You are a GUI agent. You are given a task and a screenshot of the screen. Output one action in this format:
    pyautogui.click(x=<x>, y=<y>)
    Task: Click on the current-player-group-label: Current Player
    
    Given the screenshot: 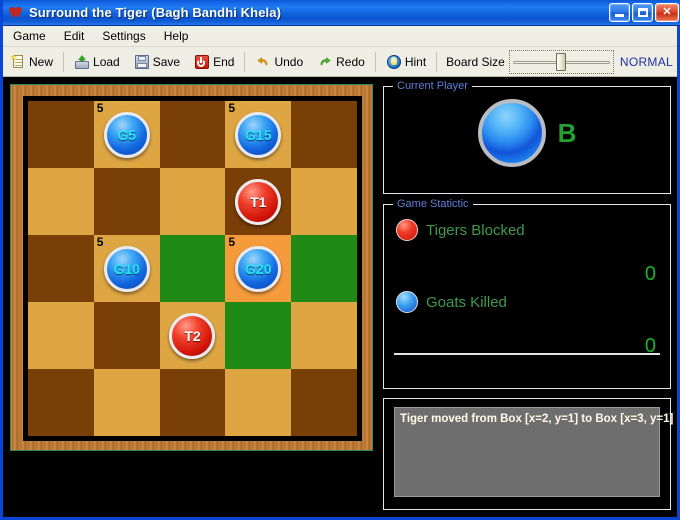 What is the action you would take?
    pyautogui.click(x=432, y=86)
    